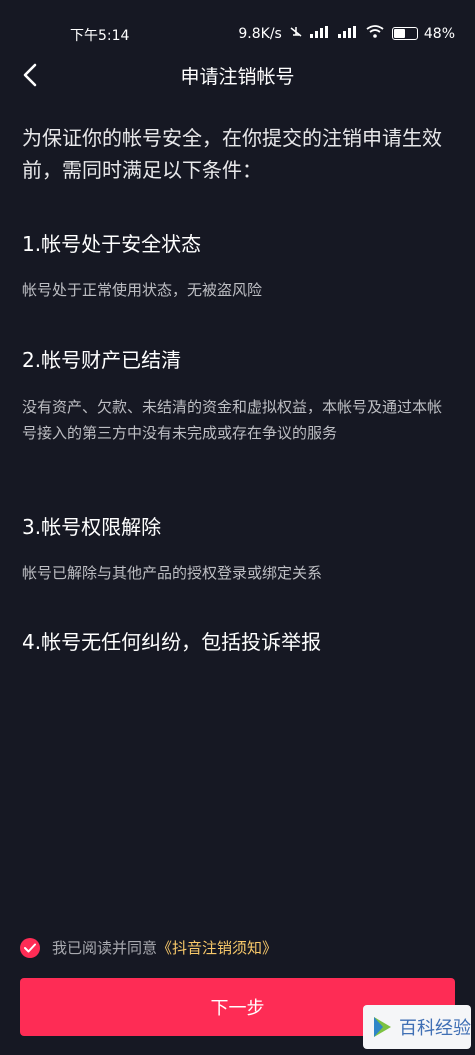  What do you see at coordinates (375, 33) in the screenshot?
I see `wifi-icon` at bounding box center [375, 33].